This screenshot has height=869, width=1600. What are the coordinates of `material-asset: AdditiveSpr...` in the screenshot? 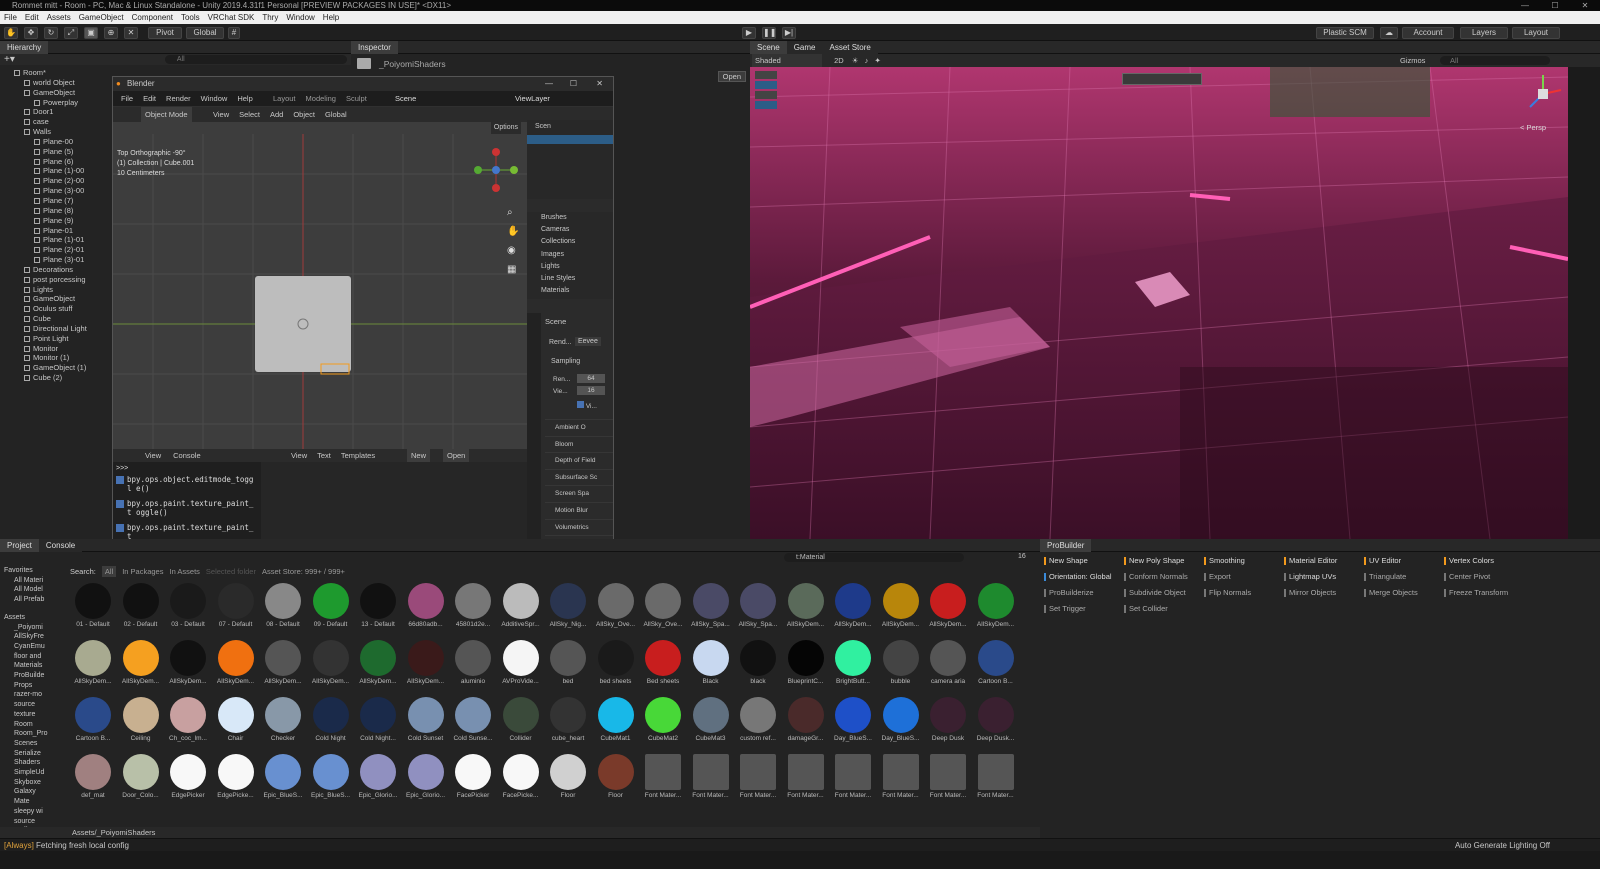 It's located at (521, 605).